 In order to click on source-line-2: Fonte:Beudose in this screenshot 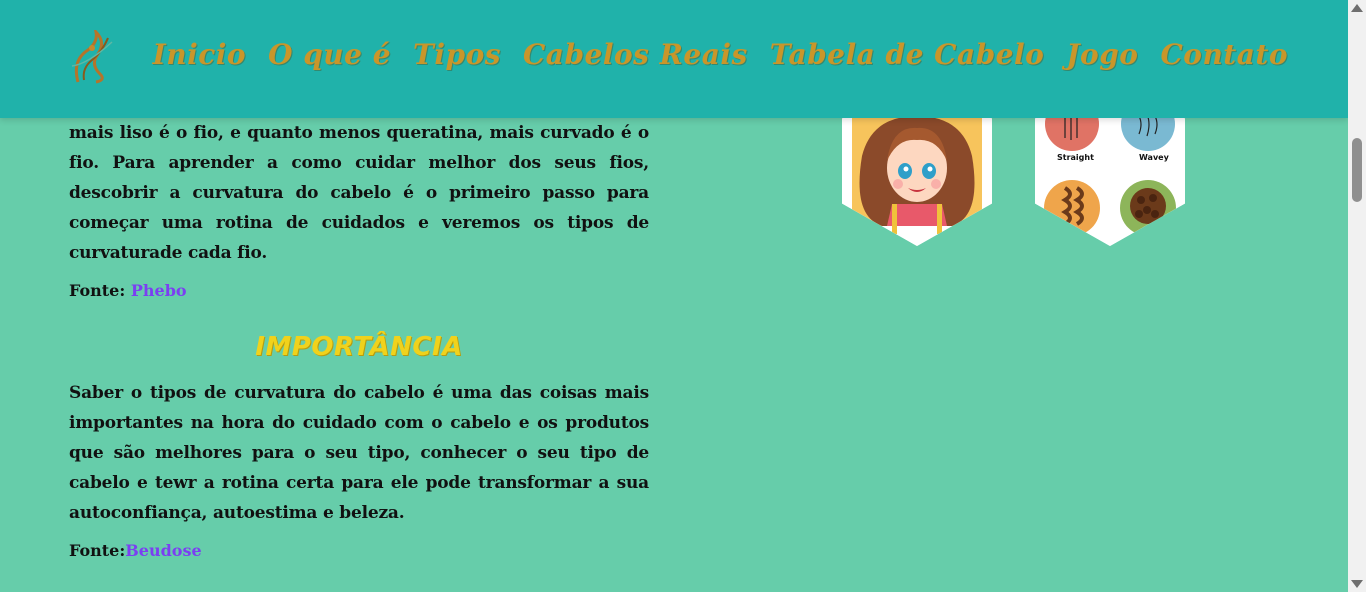, I will do `click(359, 551)`.